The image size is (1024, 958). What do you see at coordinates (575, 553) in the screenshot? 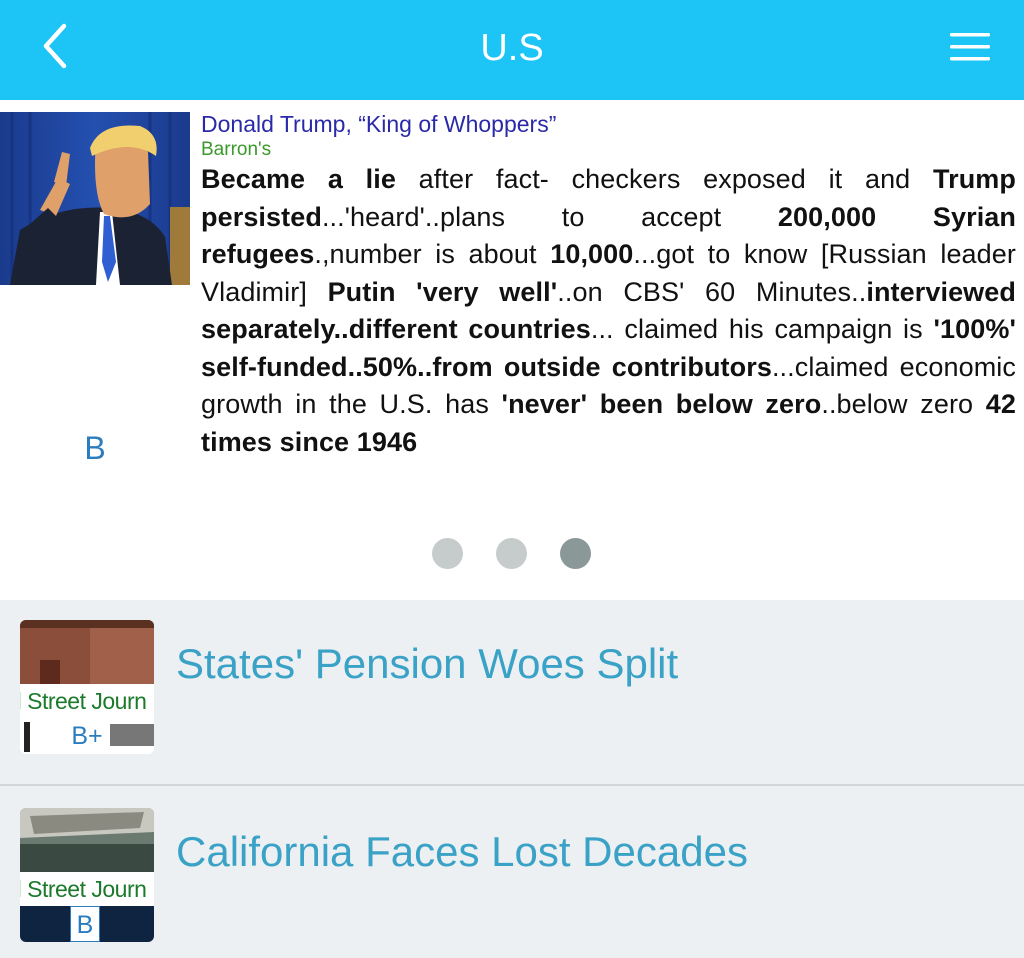
I see `carousel-dot-active` at bounding box center [575, 553].